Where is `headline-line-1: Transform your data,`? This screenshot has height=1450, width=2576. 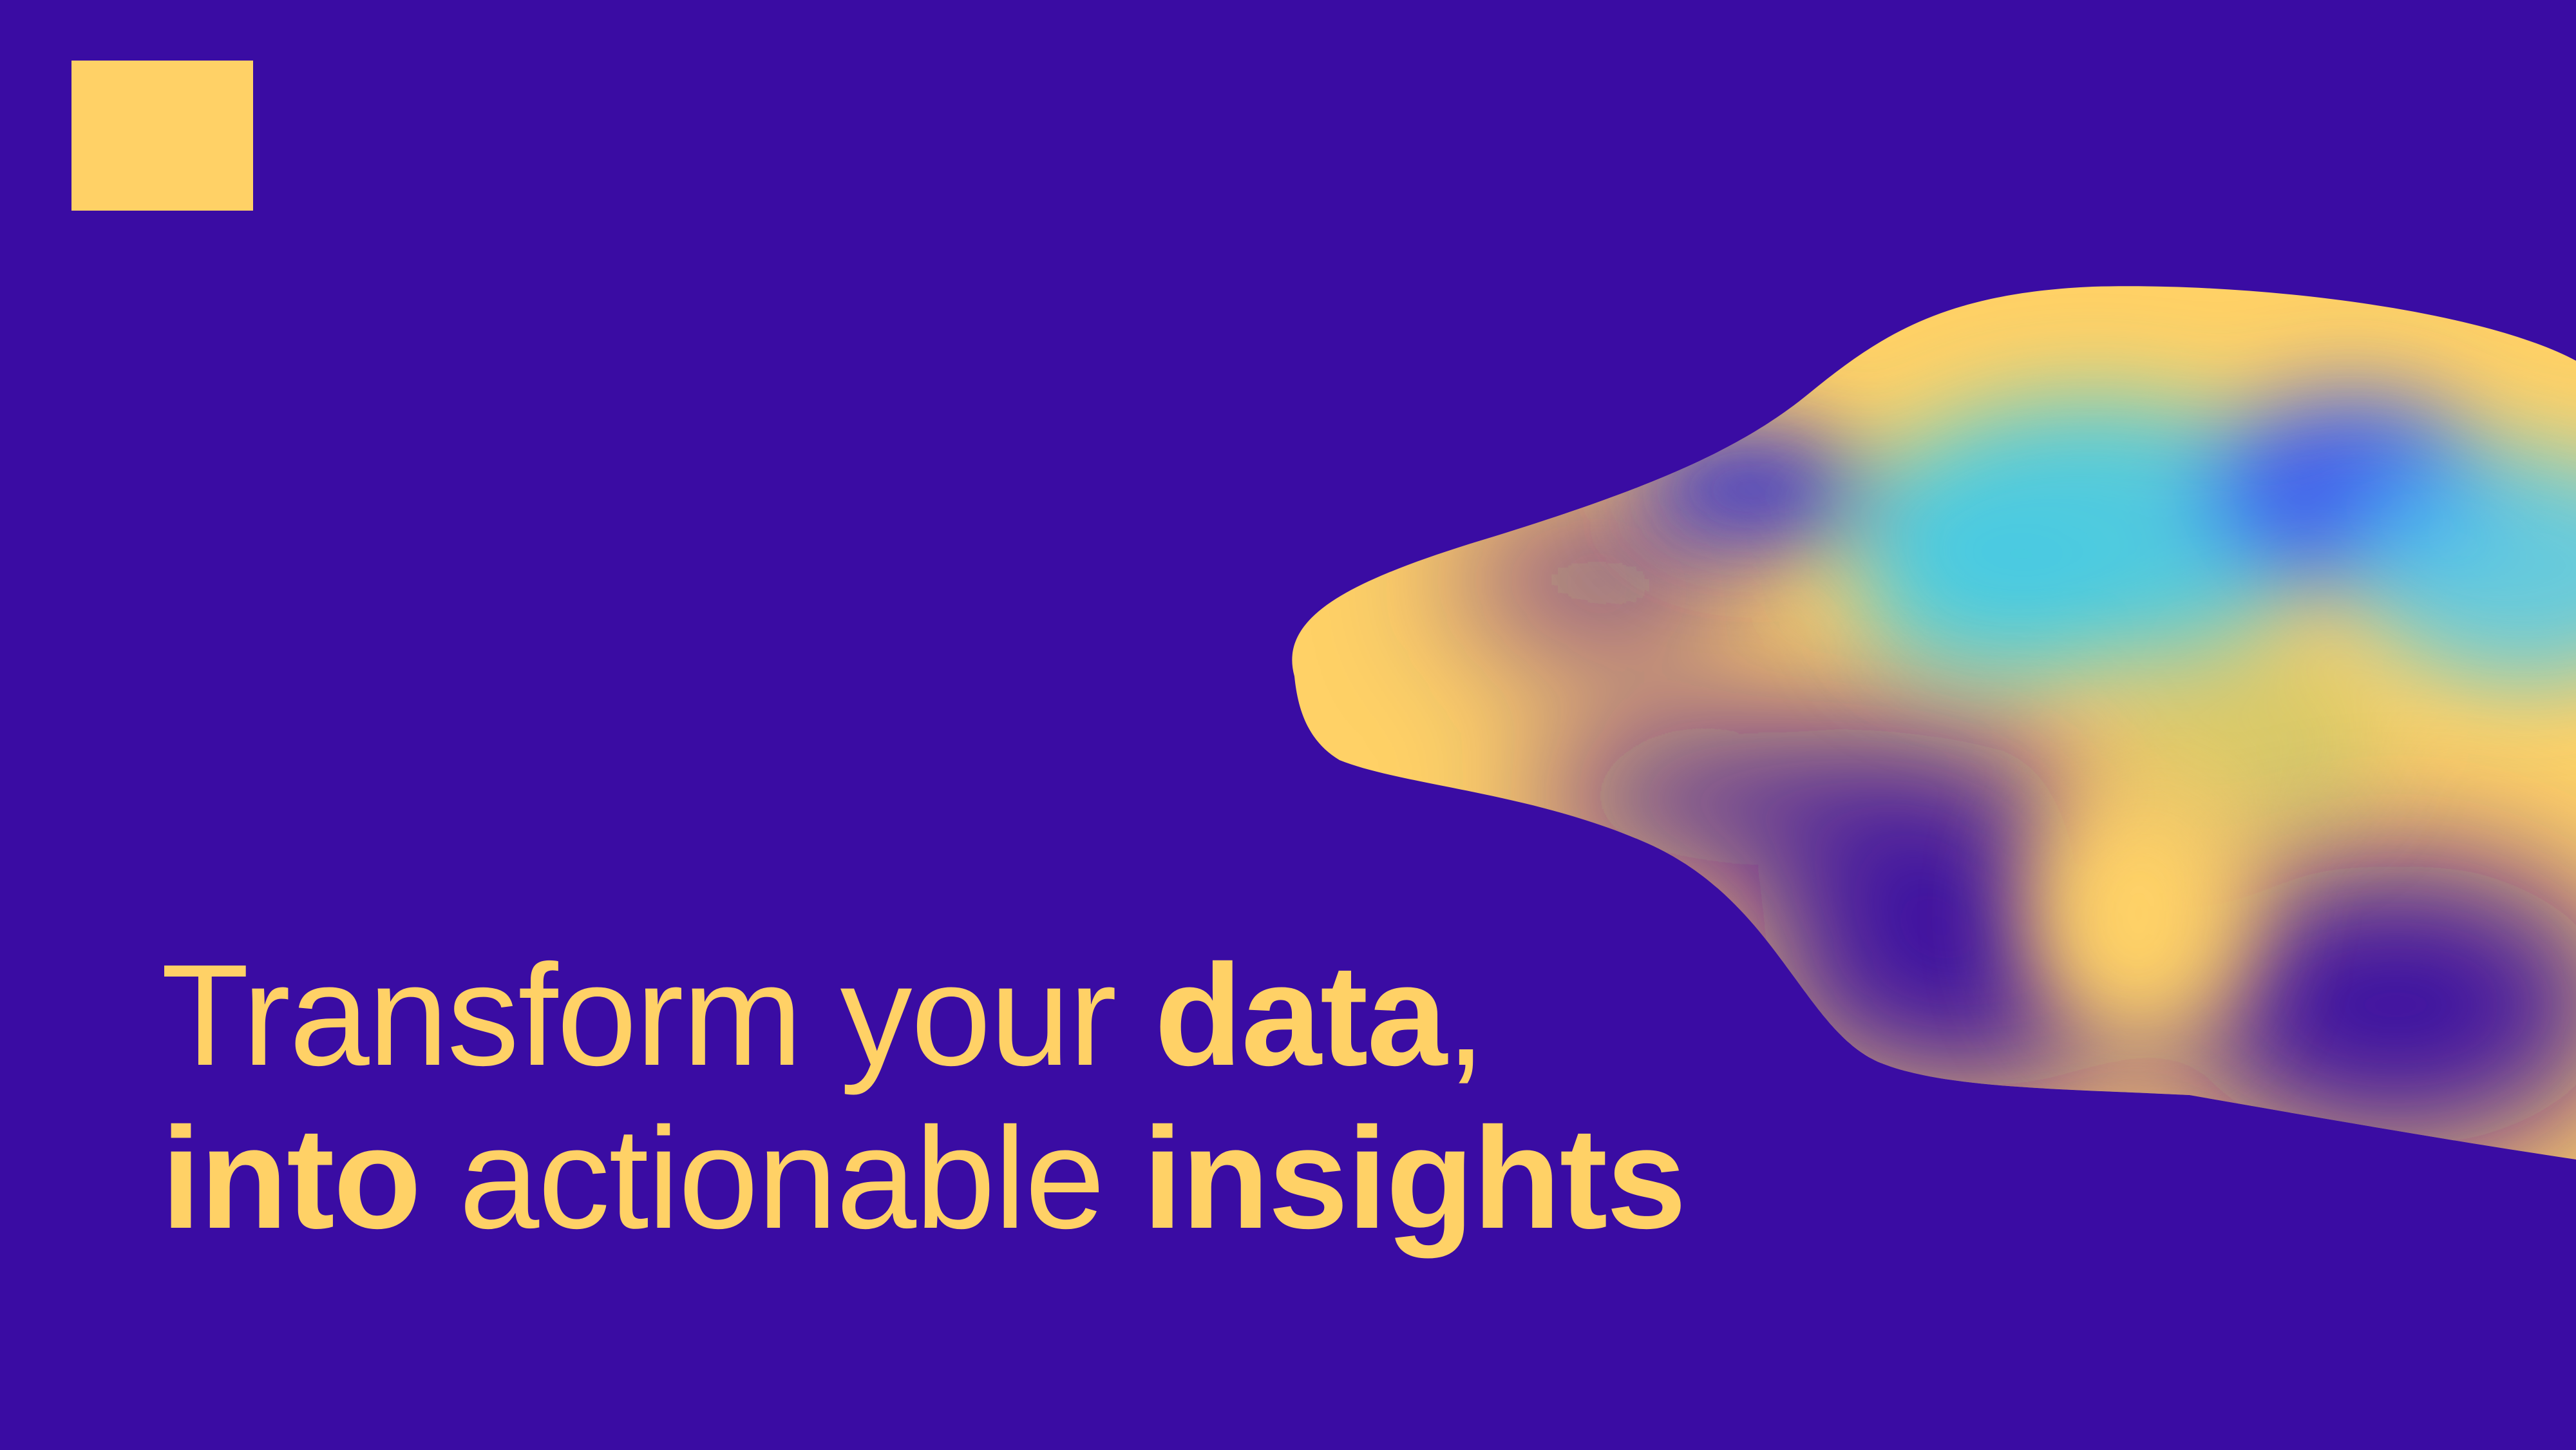 headline-line-1: Transform your data, is located at coordinates (923, 1016).